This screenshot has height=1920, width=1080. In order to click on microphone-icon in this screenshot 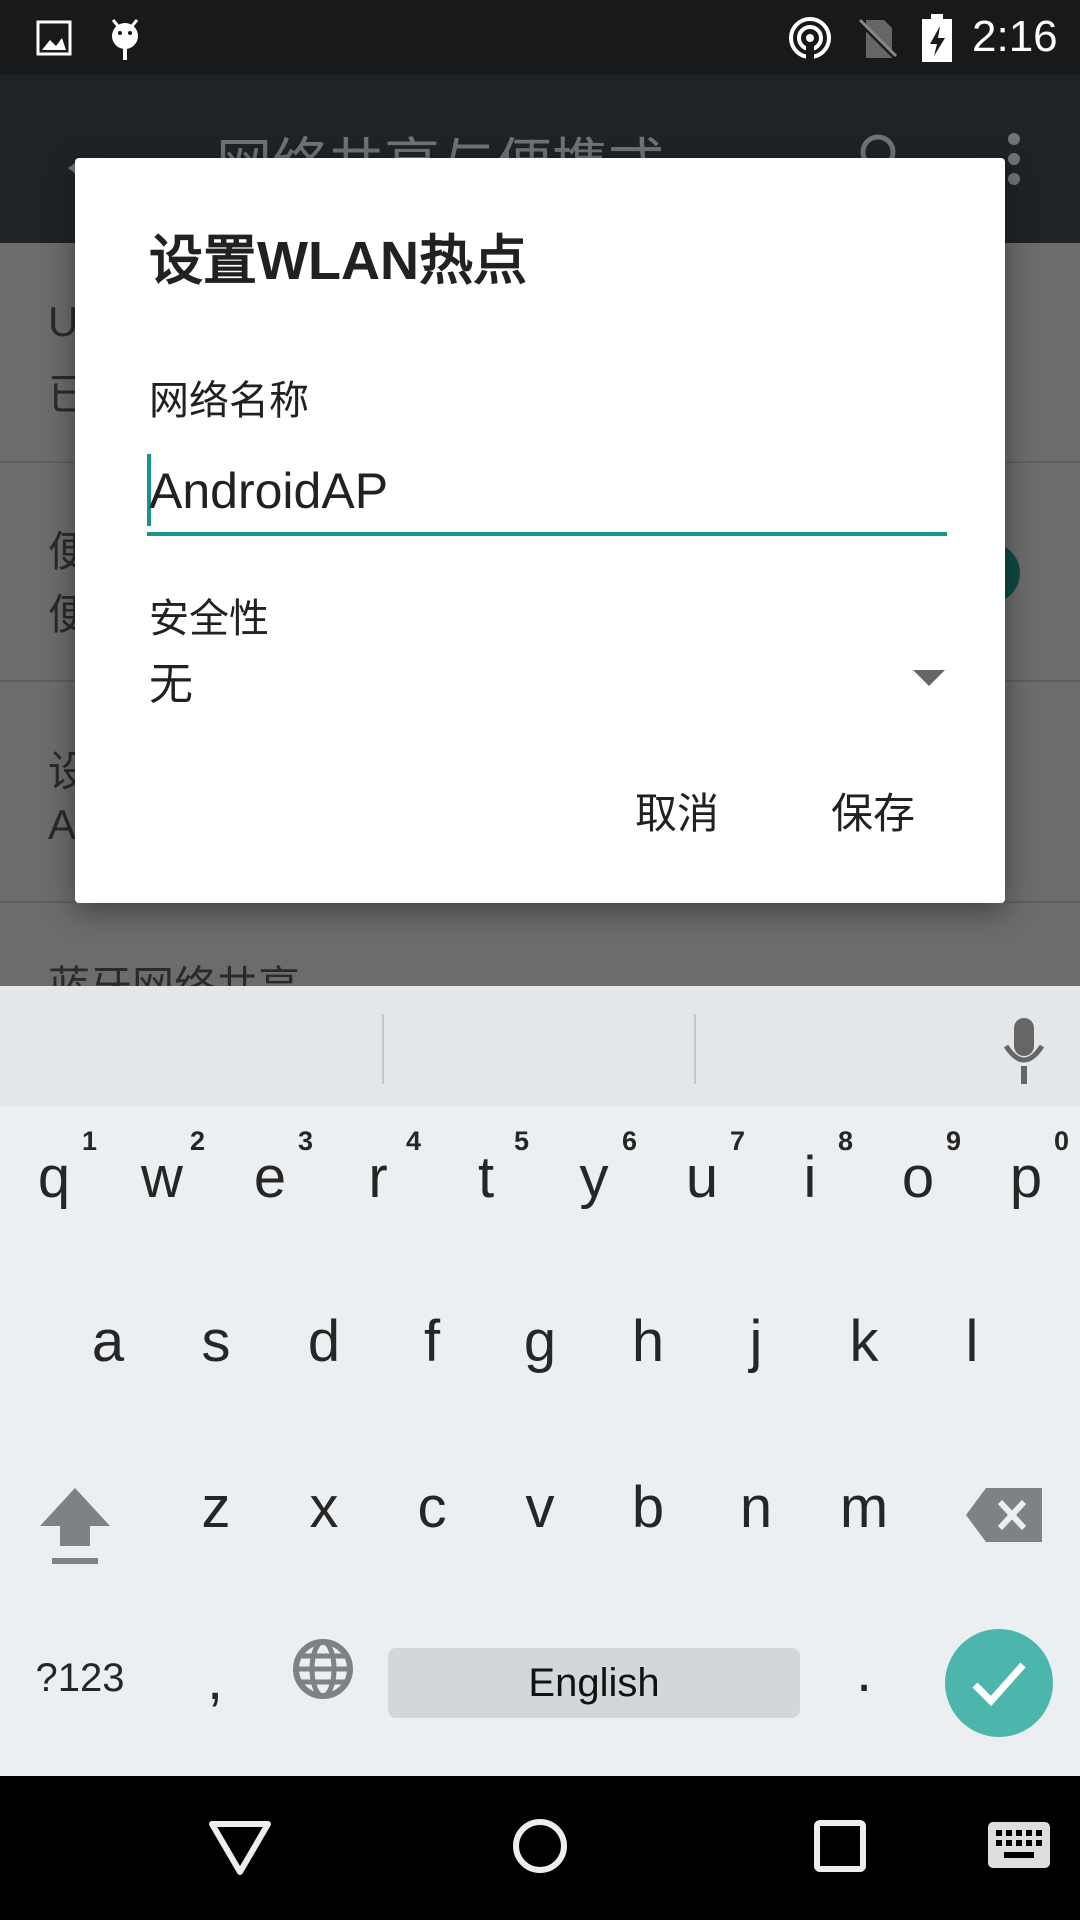, I will do `click(1024, 1051)`.